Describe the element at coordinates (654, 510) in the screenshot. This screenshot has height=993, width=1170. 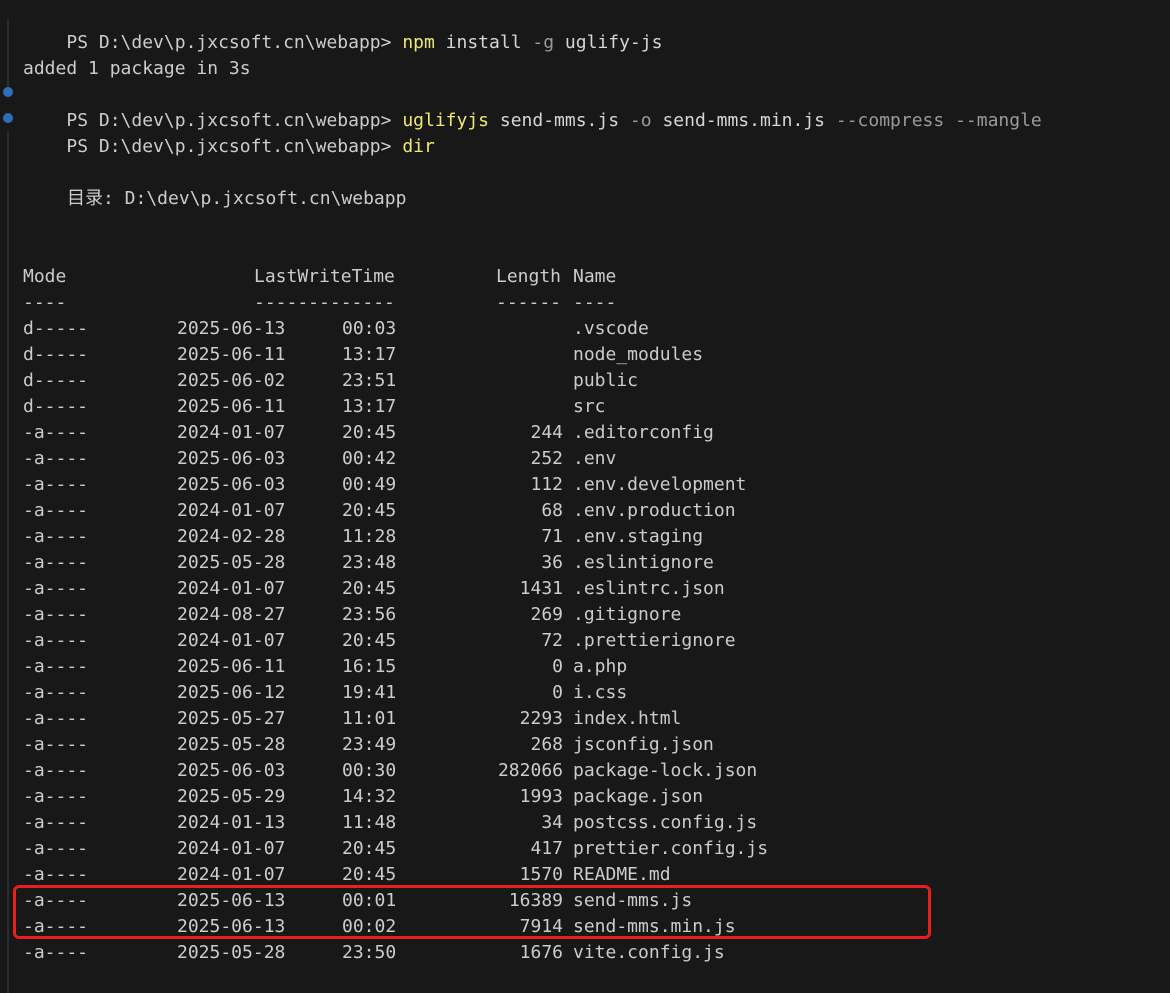
I see `row-name: .env.production` at that location.